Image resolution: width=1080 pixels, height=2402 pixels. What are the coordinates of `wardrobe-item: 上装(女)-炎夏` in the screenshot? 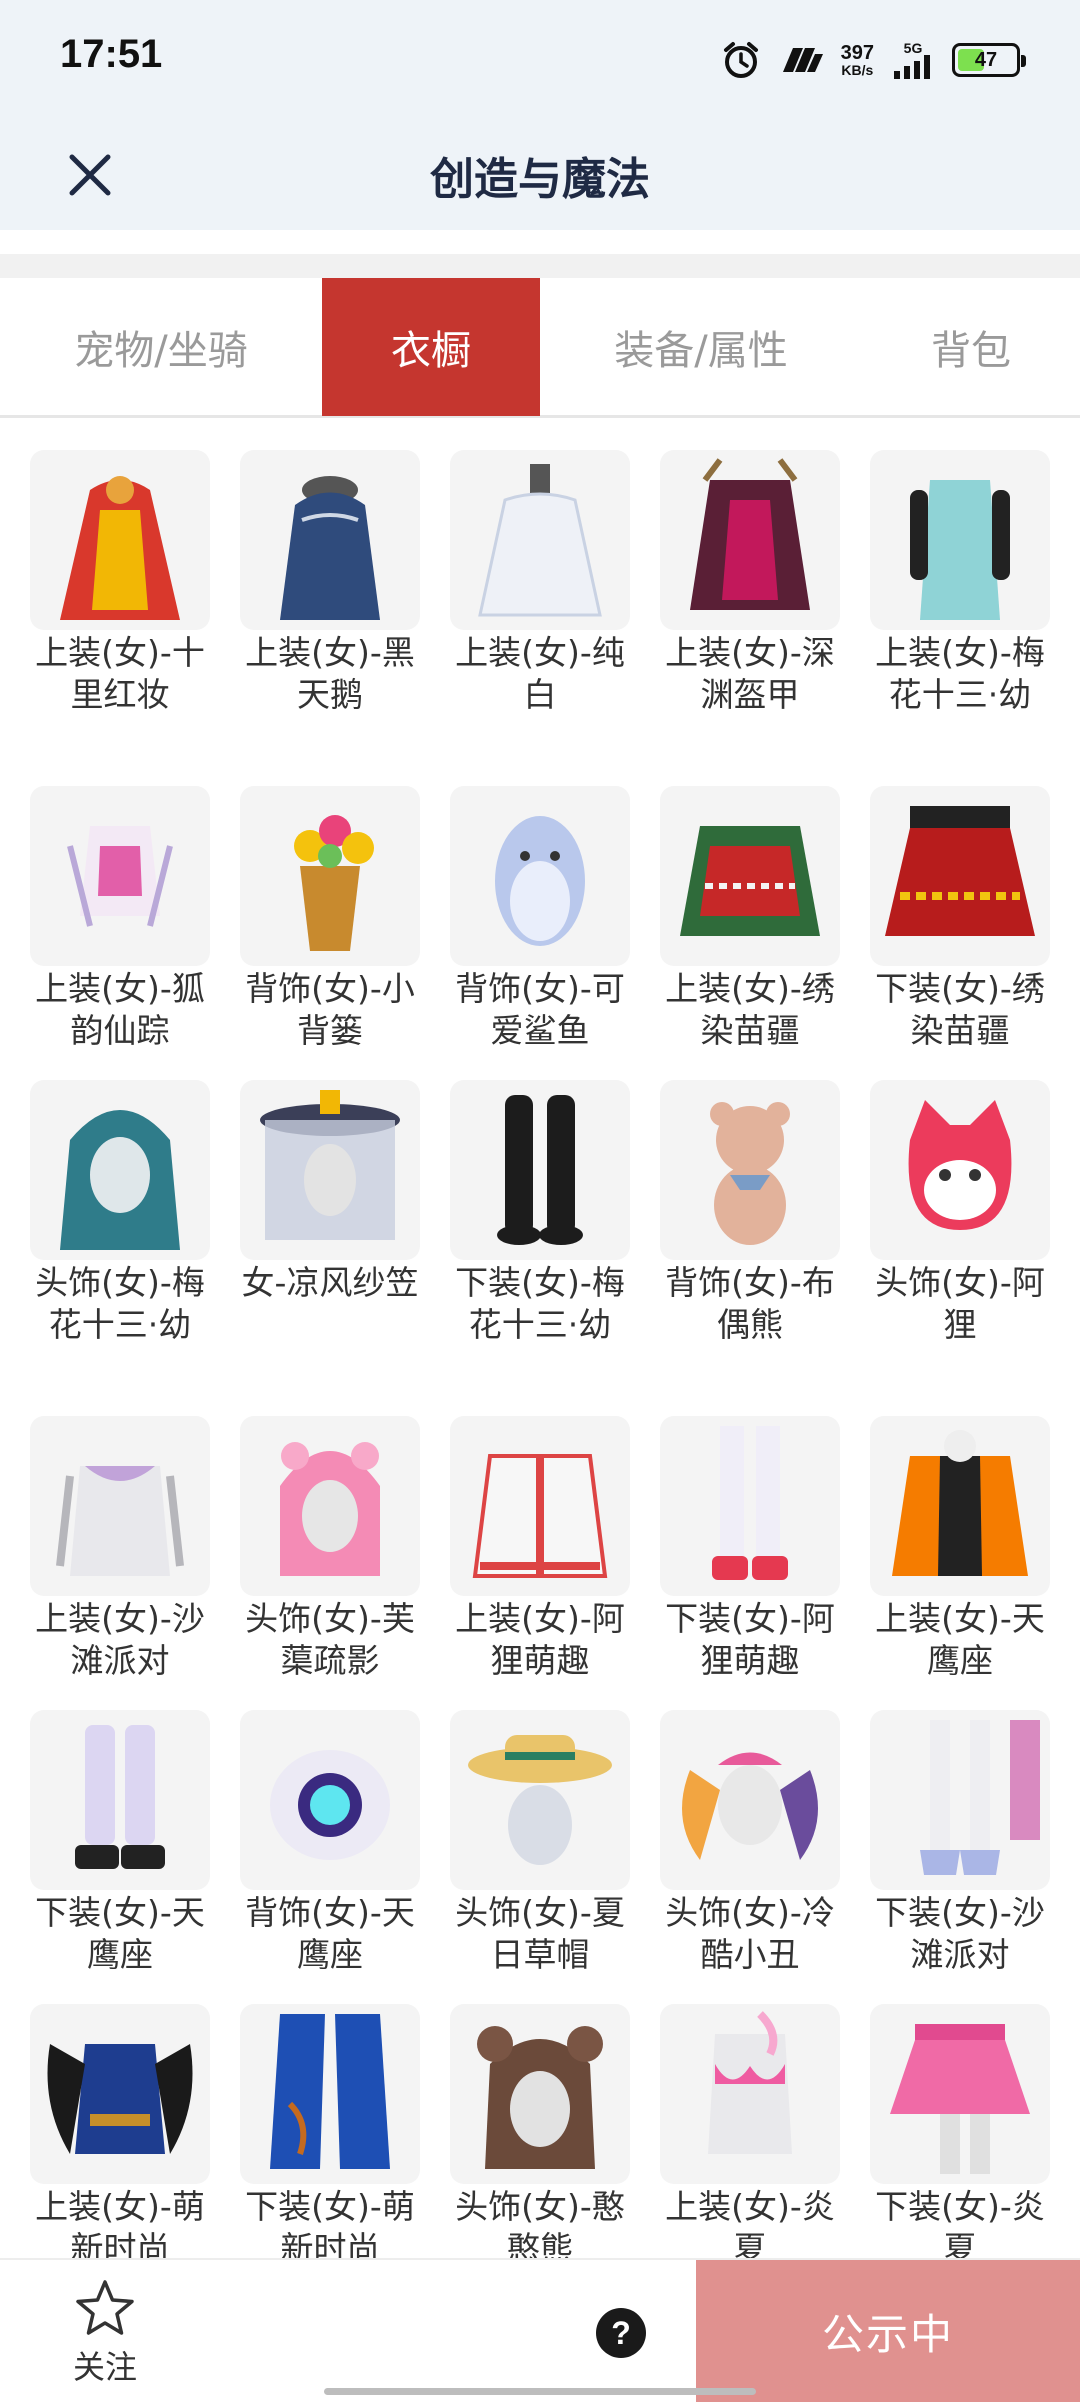 It's located at (750, 2131).